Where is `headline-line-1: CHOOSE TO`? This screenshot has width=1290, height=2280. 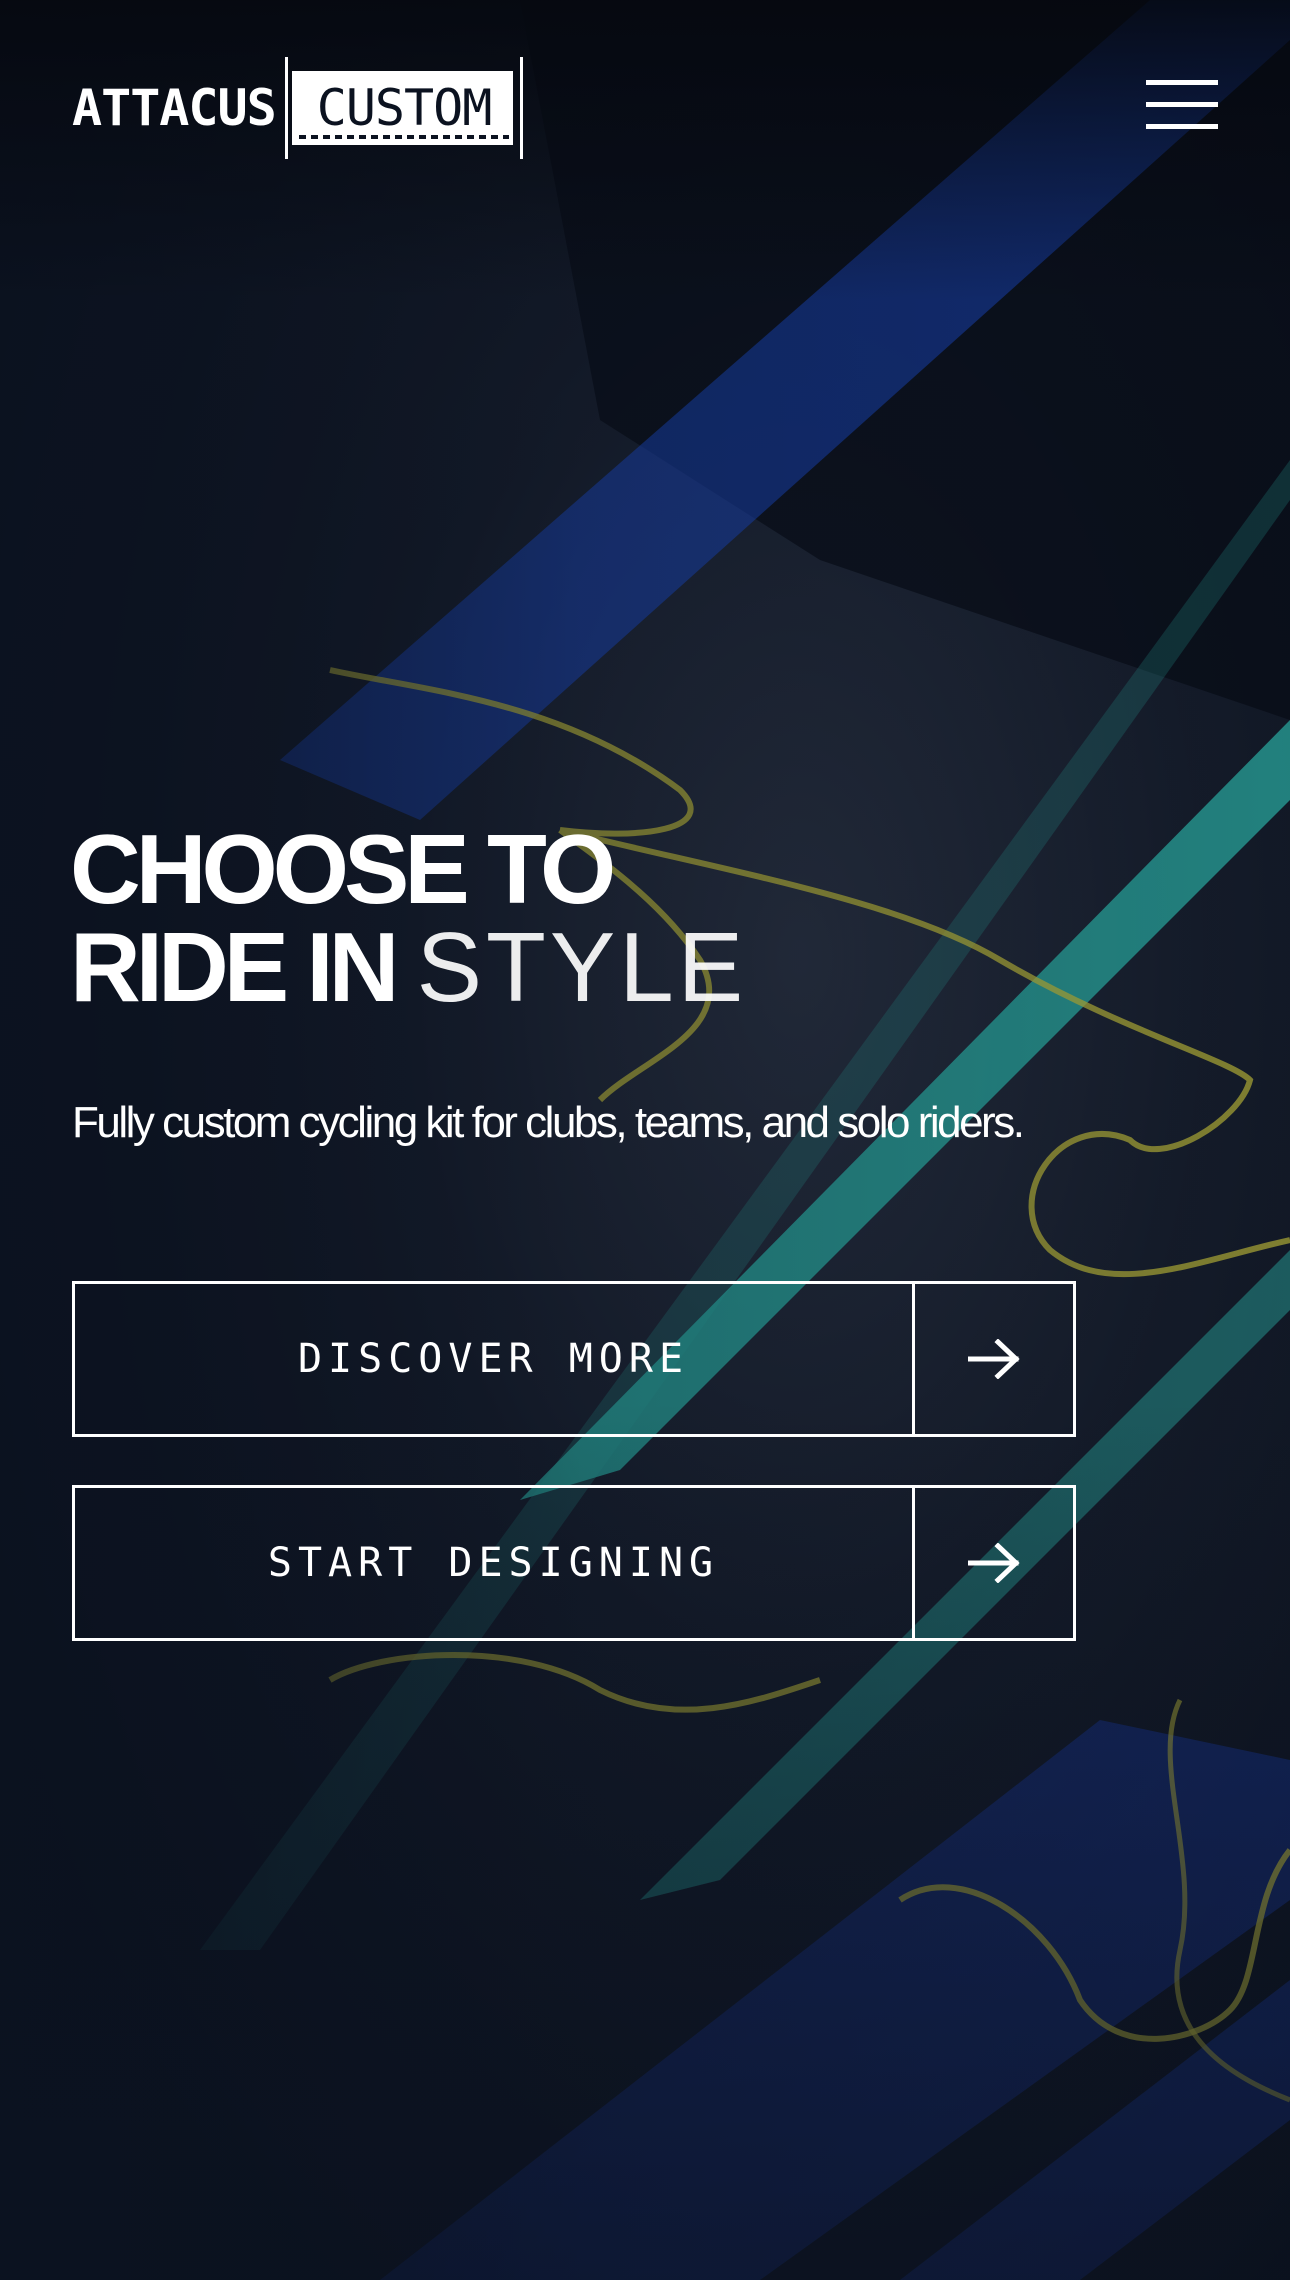 headline-line-1: CHOOSE TO is located at coordinates (343, 869).